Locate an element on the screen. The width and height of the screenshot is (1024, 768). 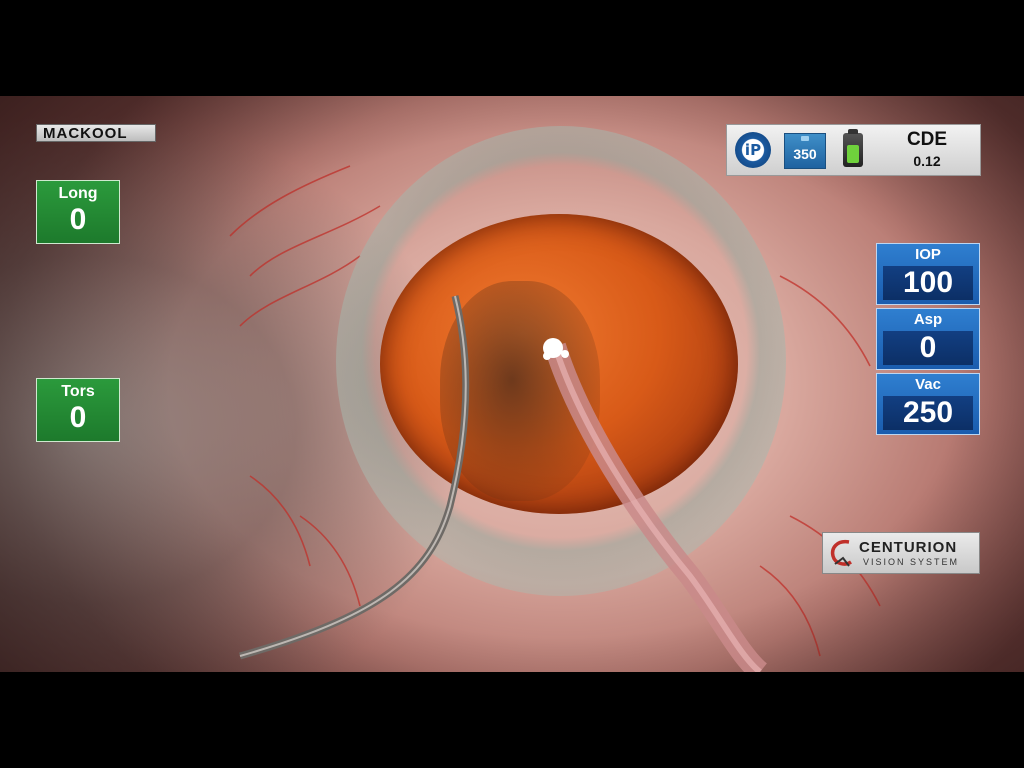
torsional-value: 0 is located at coordinates (78, 417).